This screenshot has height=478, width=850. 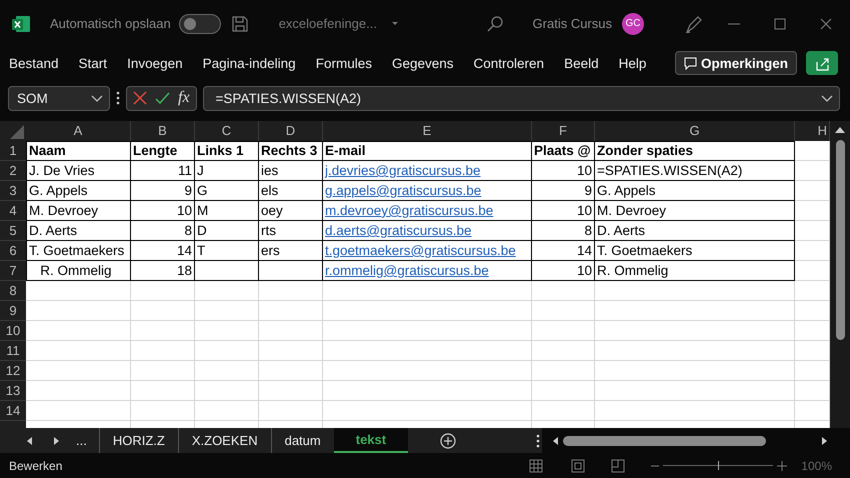 I want to click on ribbon-tab: Beeld, so click(x=581, y=63).